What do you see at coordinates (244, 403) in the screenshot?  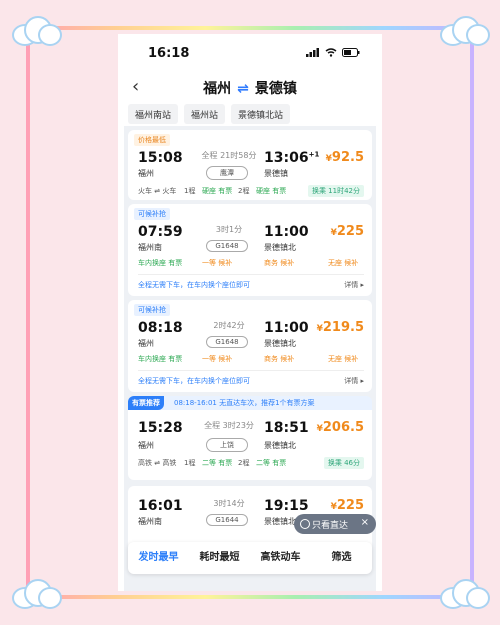 I see `recommend-text: 08:18-16:01 无直达车次，推荐1个有票方案` at bounding box center [244, 403].